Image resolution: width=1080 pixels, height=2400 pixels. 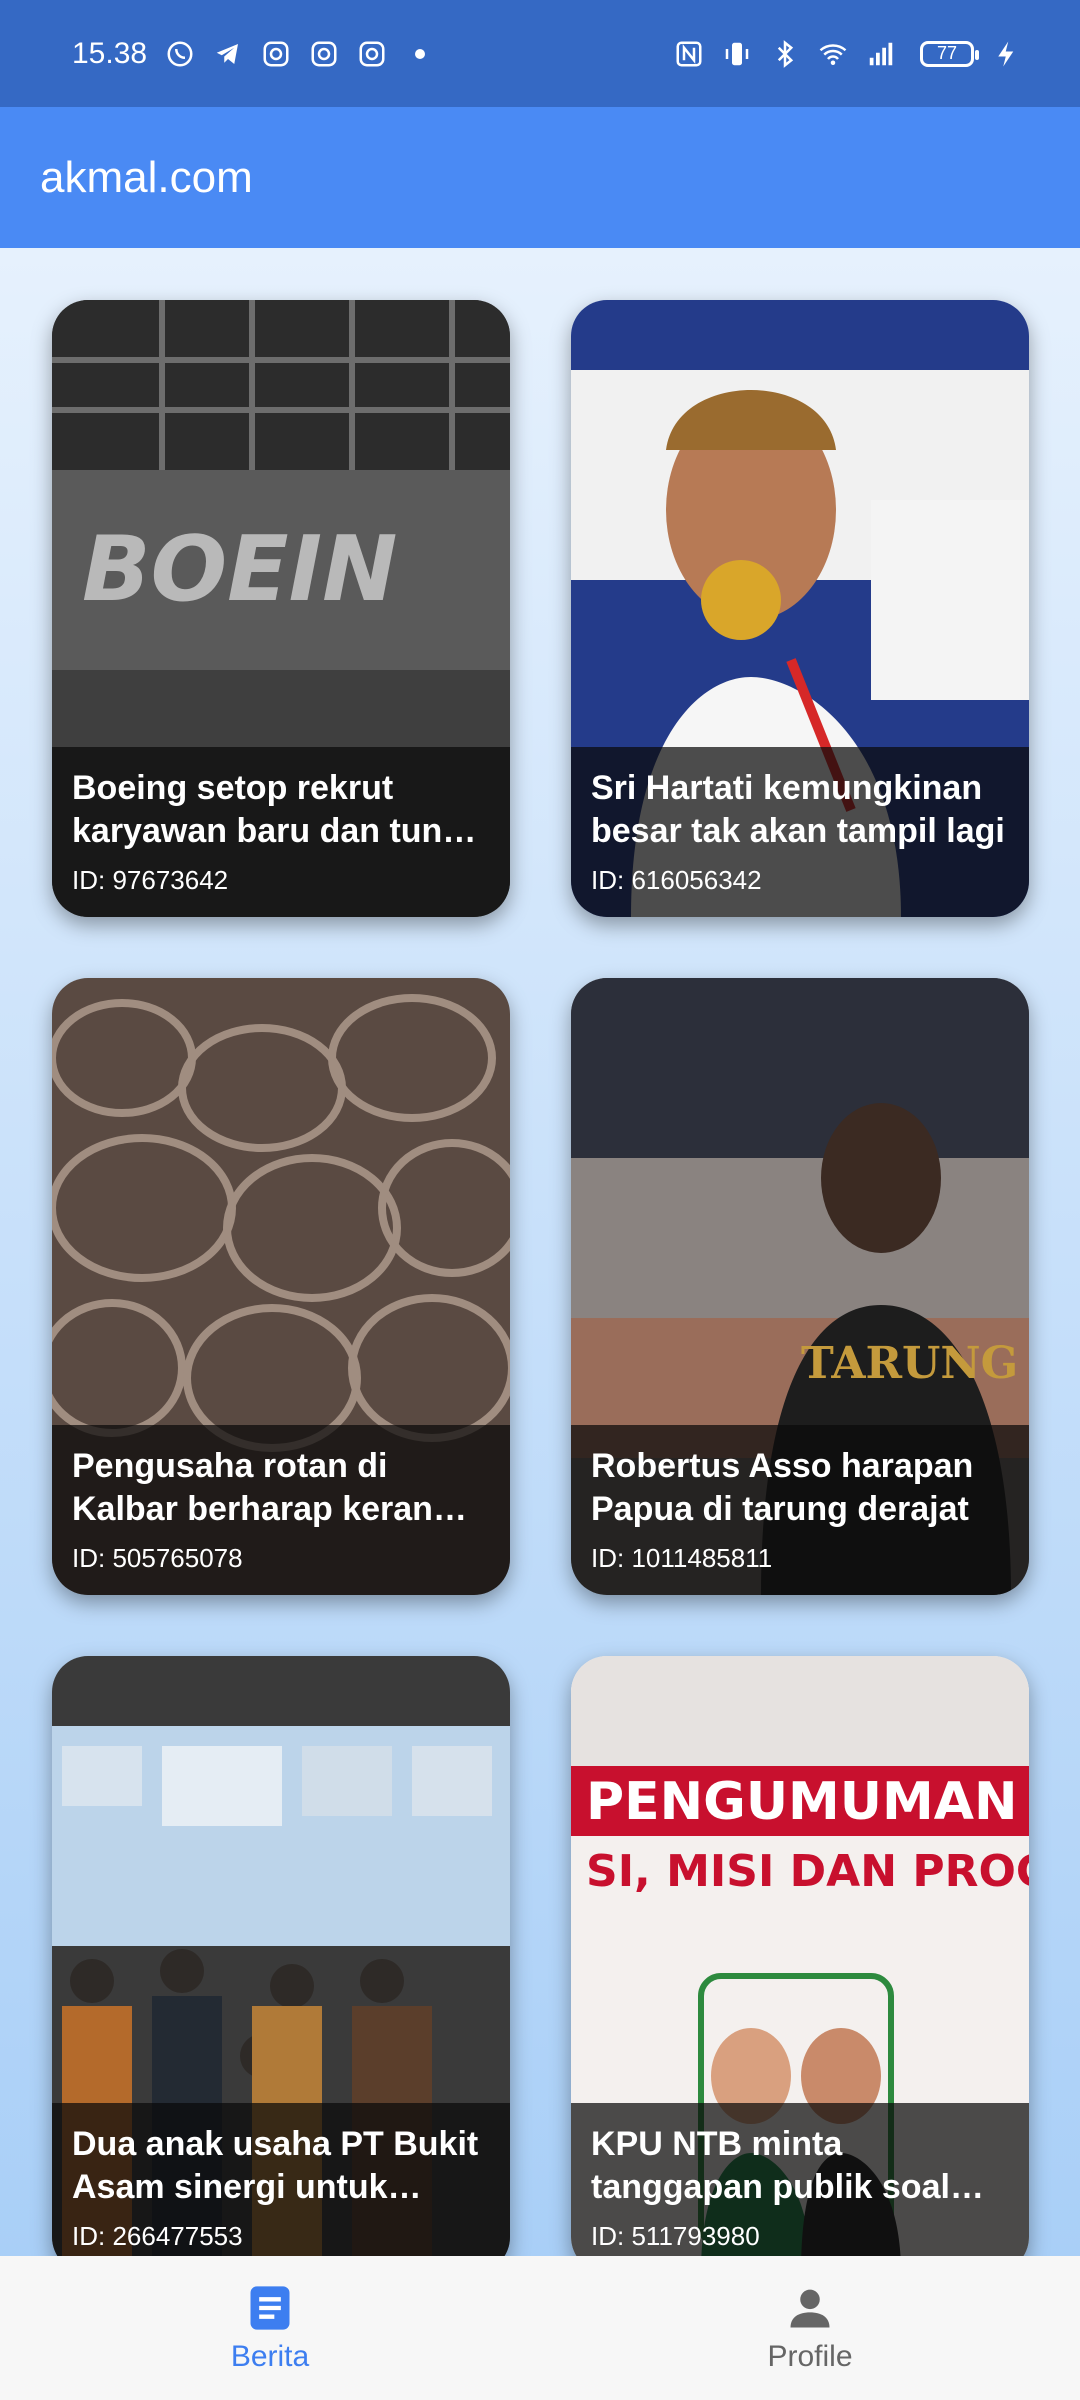 What do you see at coordinates (810, 2356) in the screenshot?
I see `nav-label-profile: Profile` at bounding box center [810, 2356].